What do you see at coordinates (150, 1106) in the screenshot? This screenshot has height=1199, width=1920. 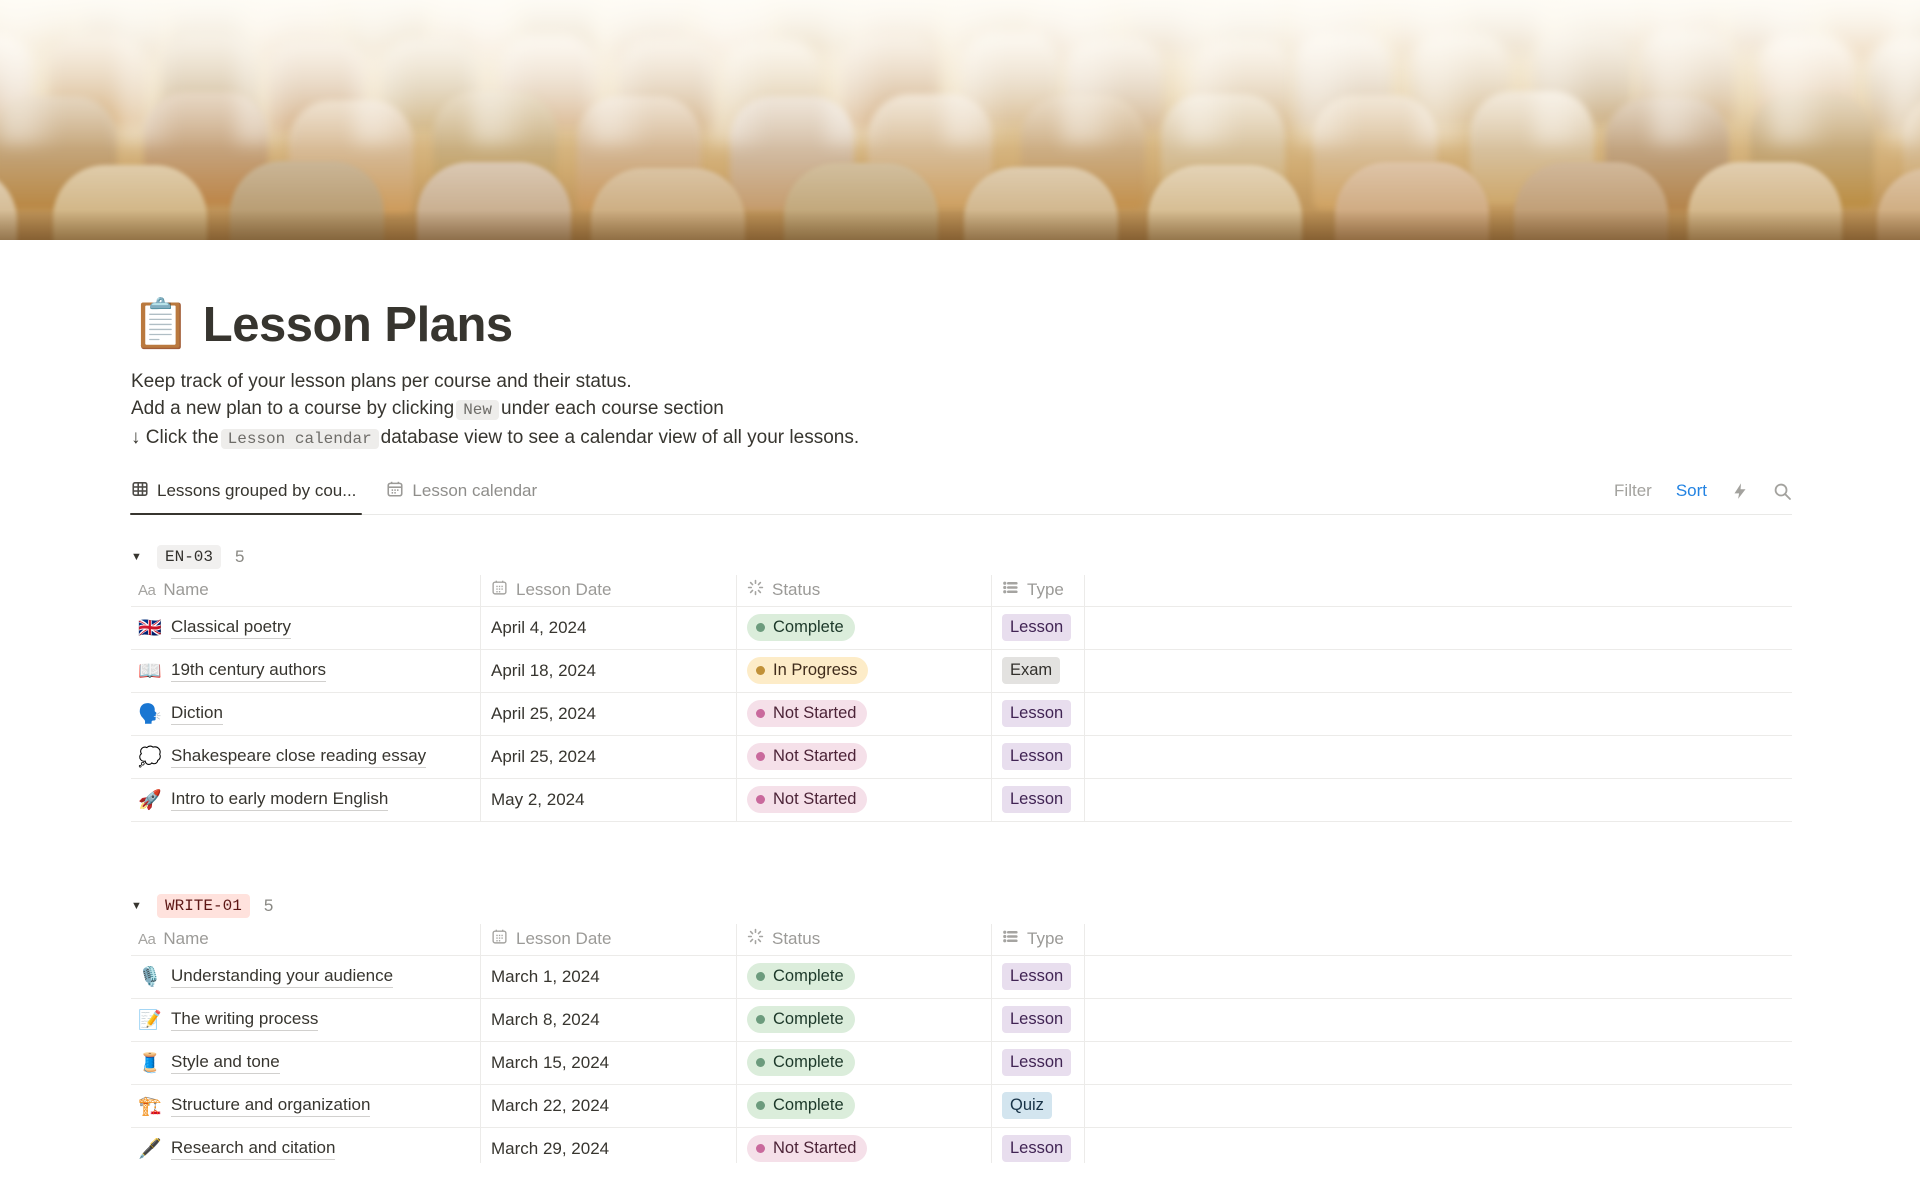 I see `building-construction-emoji: 🏗️` at bounding box center [150, 1106].